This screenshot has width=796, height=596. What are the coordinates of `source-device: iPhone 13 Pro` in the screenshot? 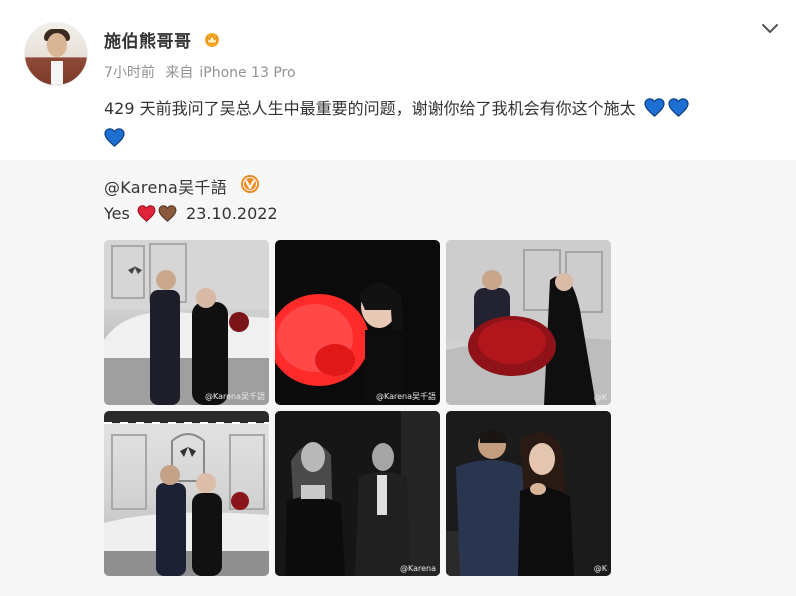 It's located at (247, 73).